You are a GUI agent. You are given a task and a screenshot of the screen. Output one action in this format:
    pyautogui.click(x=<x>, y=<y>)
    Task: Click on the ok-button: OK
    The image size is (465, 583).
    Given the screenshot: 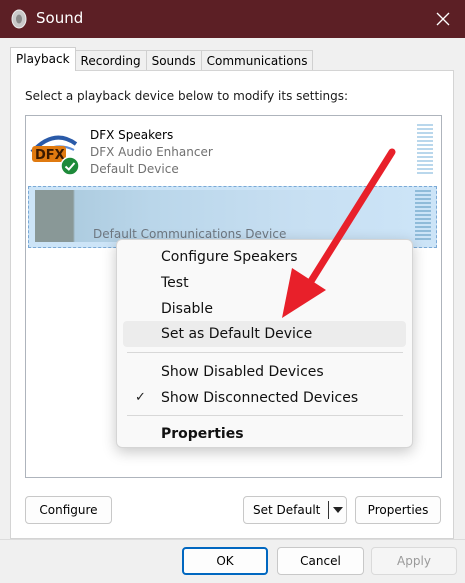 What is the action you would take?
    pyautogui.click(x=225, y=561)
    